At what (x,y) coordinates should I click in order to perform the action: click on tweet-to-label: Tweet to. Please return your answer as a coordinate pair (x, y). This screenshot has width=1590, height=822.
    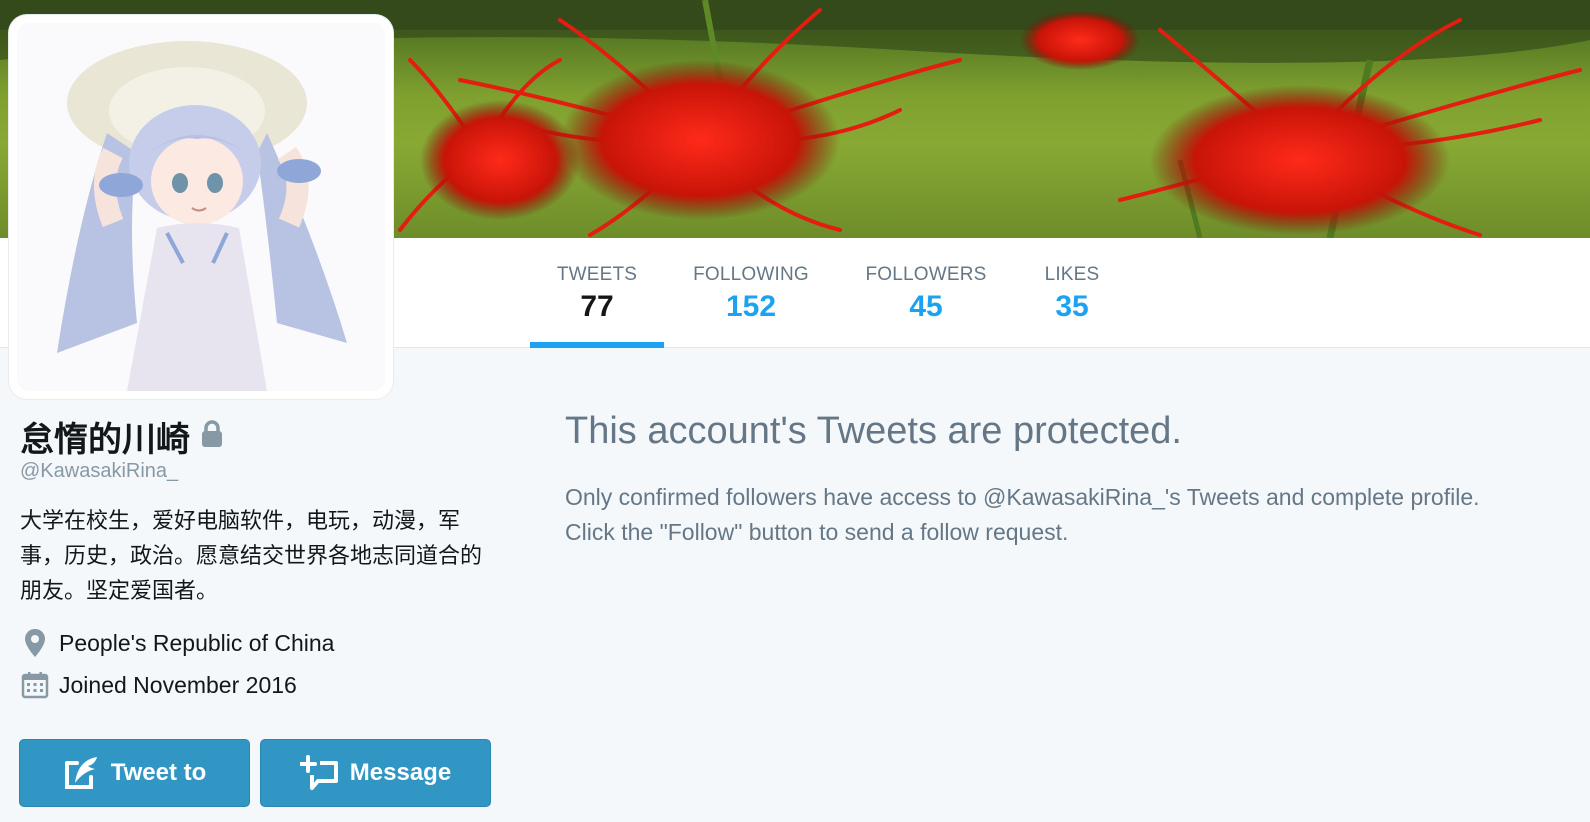
    Looking at the image, I should click on (158, 772).